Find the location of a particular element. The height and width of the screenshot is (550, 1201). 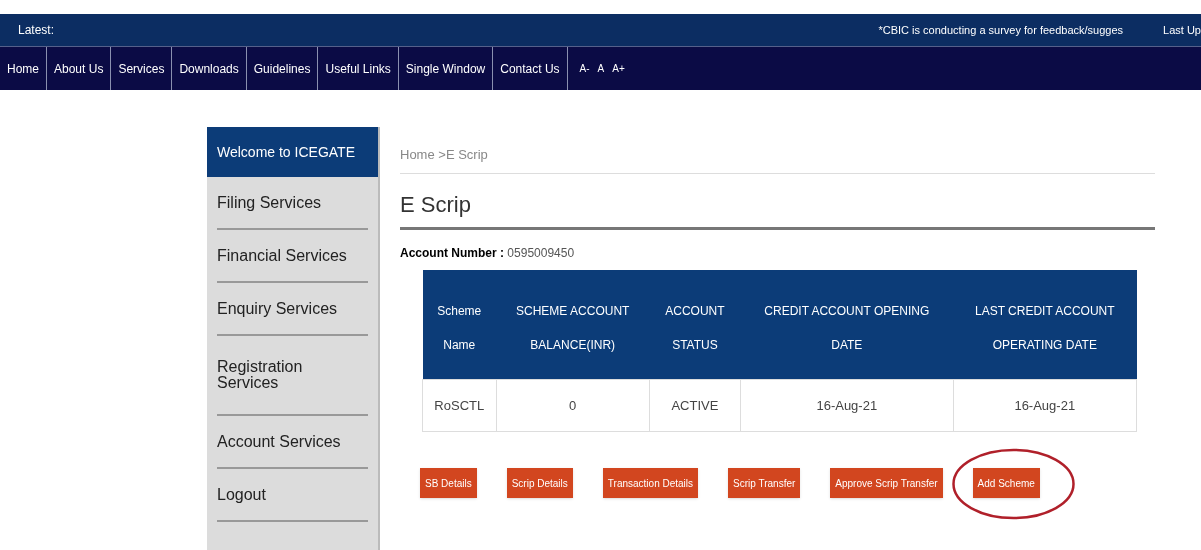

column-header: Name is located at coordinates (459, 353).